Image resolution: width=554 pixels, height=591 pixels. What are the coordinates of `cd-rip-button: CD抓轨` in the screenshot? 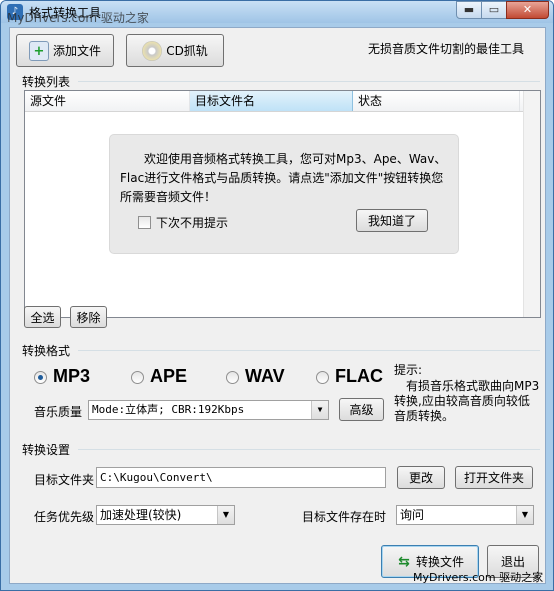 It's located at (175, 50).